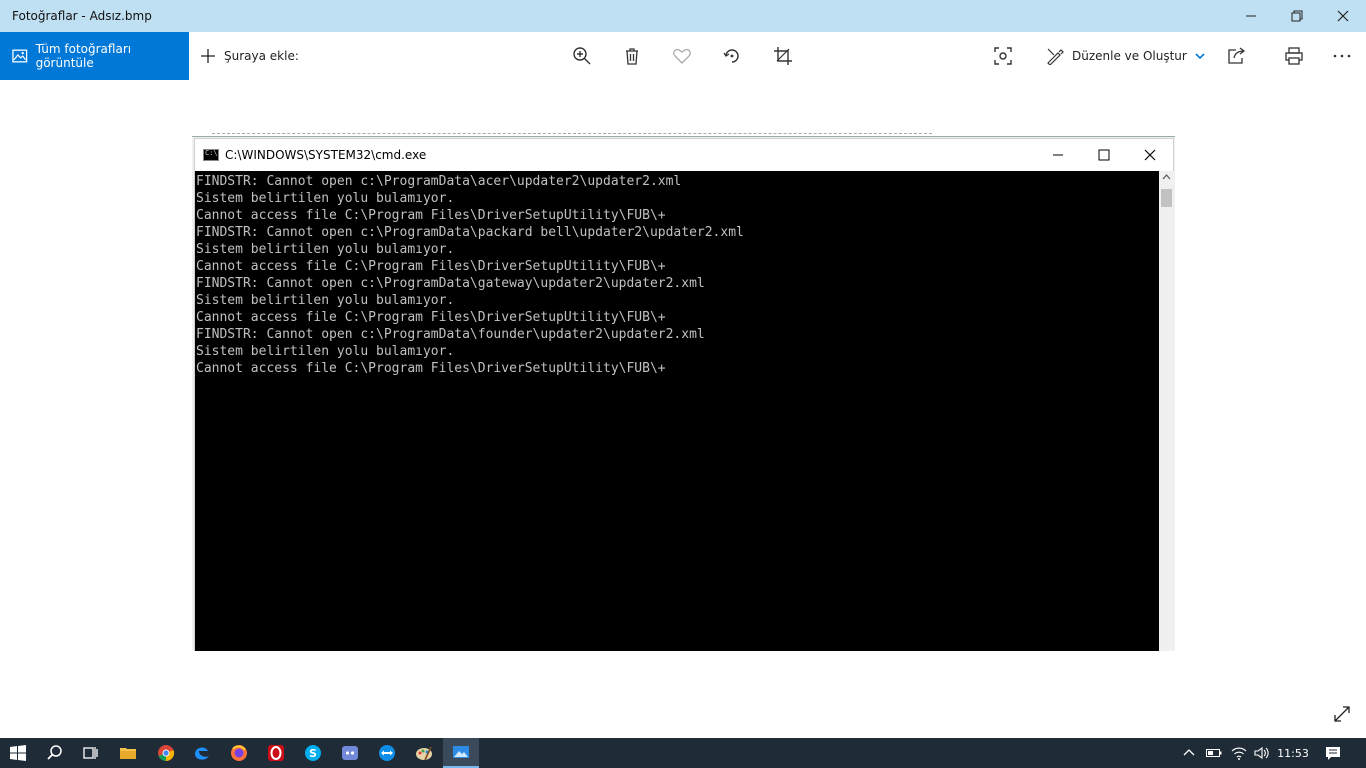 The width and height of the screenshot is (1366, 768). I want to click on taskbar-firefox, so click(239, 753).